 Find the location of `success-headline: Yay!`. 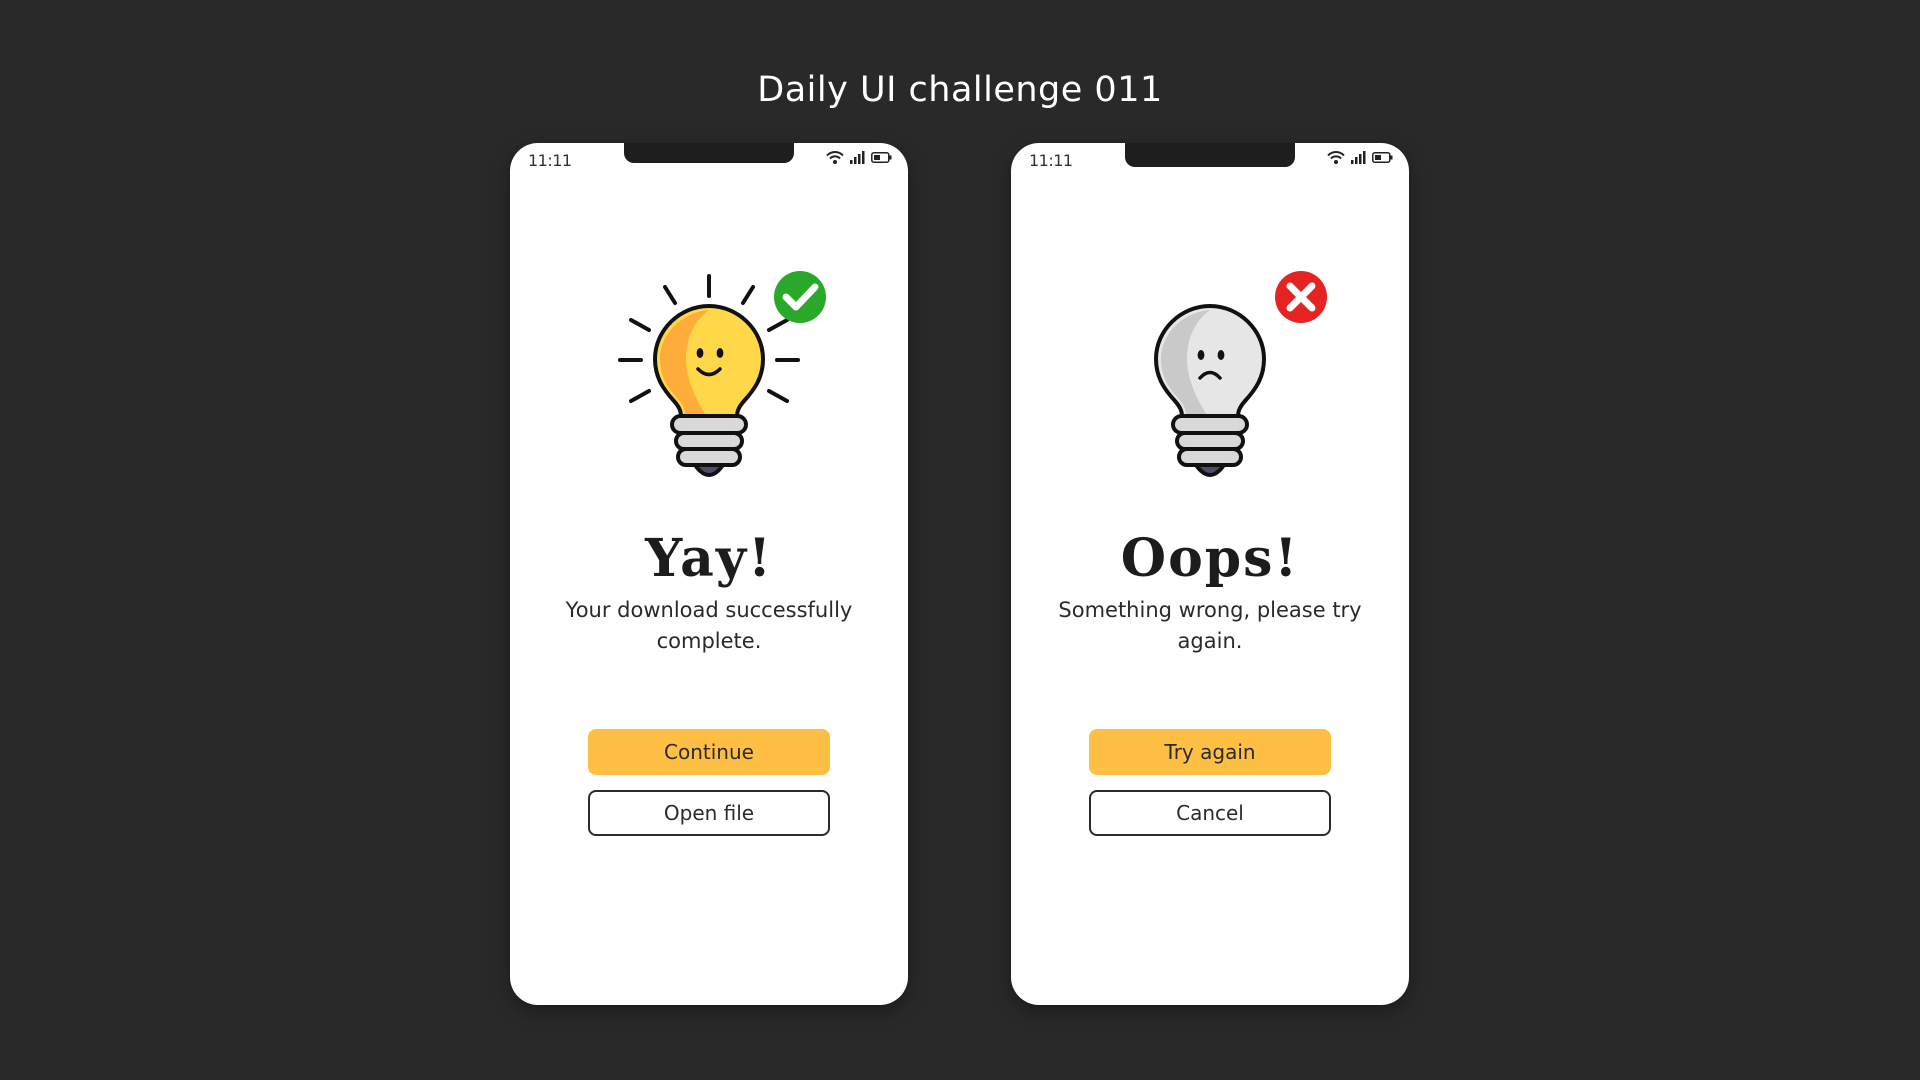

success-headline: Yay! is located at coordinates (709, 558).